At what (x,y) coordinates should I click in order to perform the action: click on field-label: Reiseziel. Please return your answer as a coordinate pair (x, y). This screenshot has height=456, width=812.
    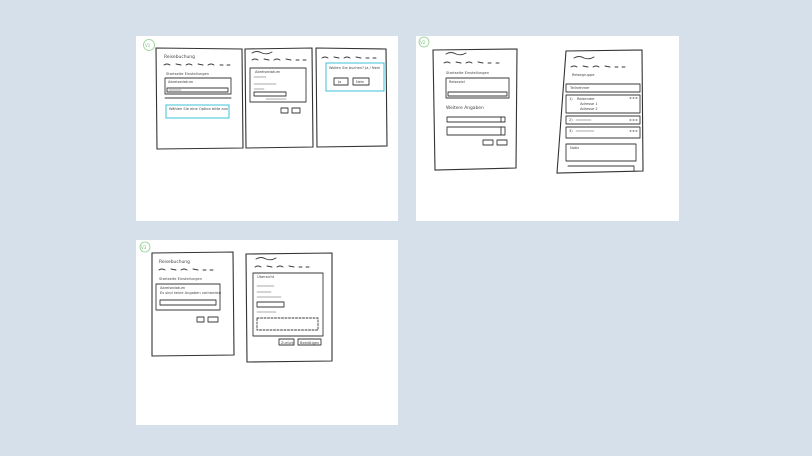
    Looking at the image, I should click on (457, 82).